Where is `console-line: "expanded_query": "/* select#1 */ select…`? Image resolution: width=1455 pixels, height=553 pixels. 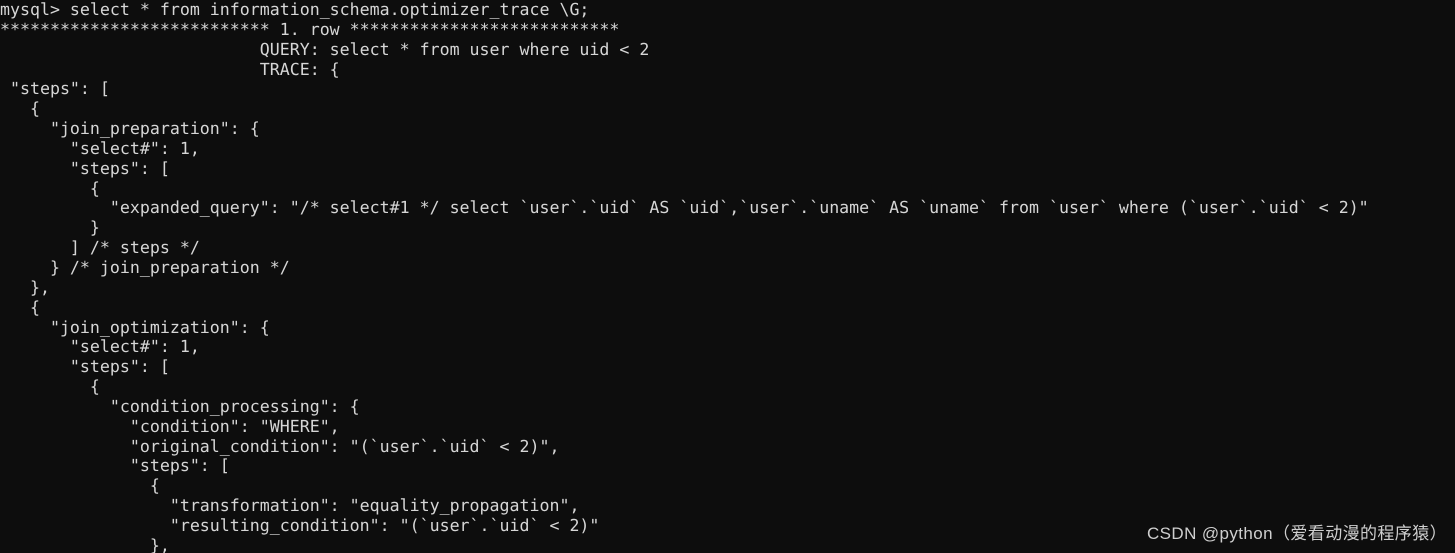 console-line: "expanded_query": "/* select#1 */ select… is located at coordinates (684, 208).